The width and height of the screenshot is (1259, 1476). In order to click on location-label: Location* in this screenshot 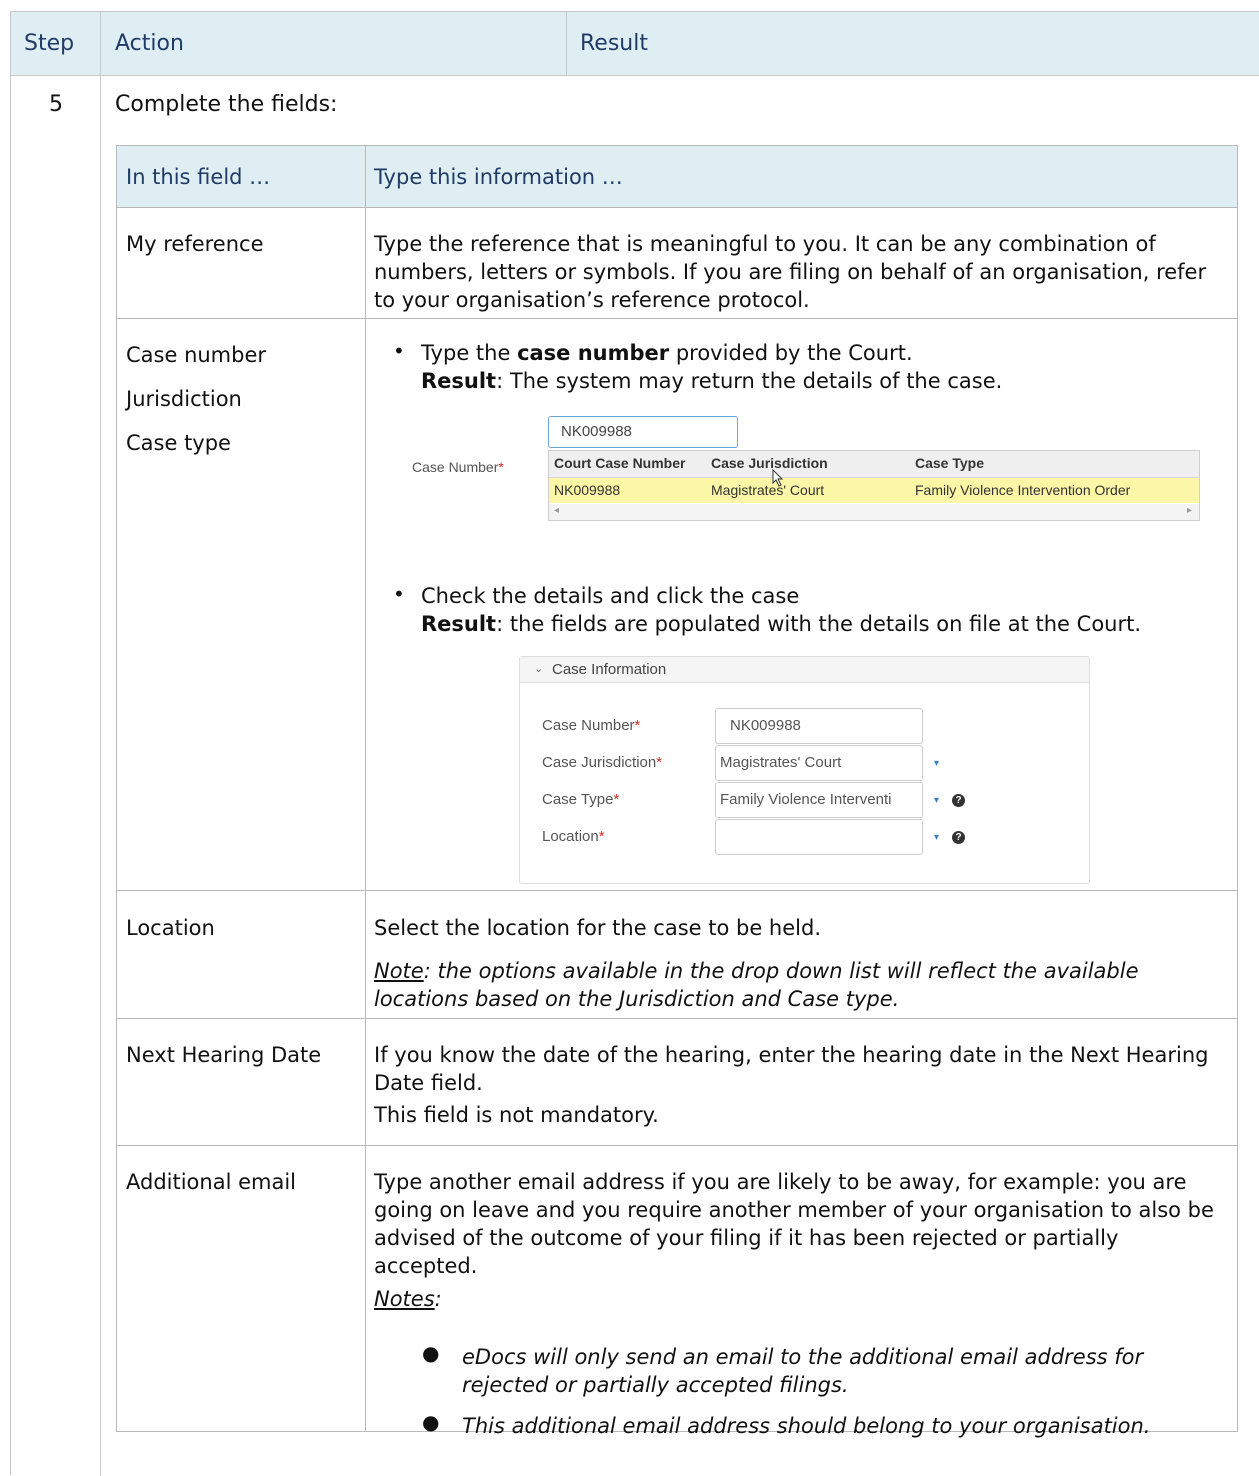, I will do `click(573, 836)`.